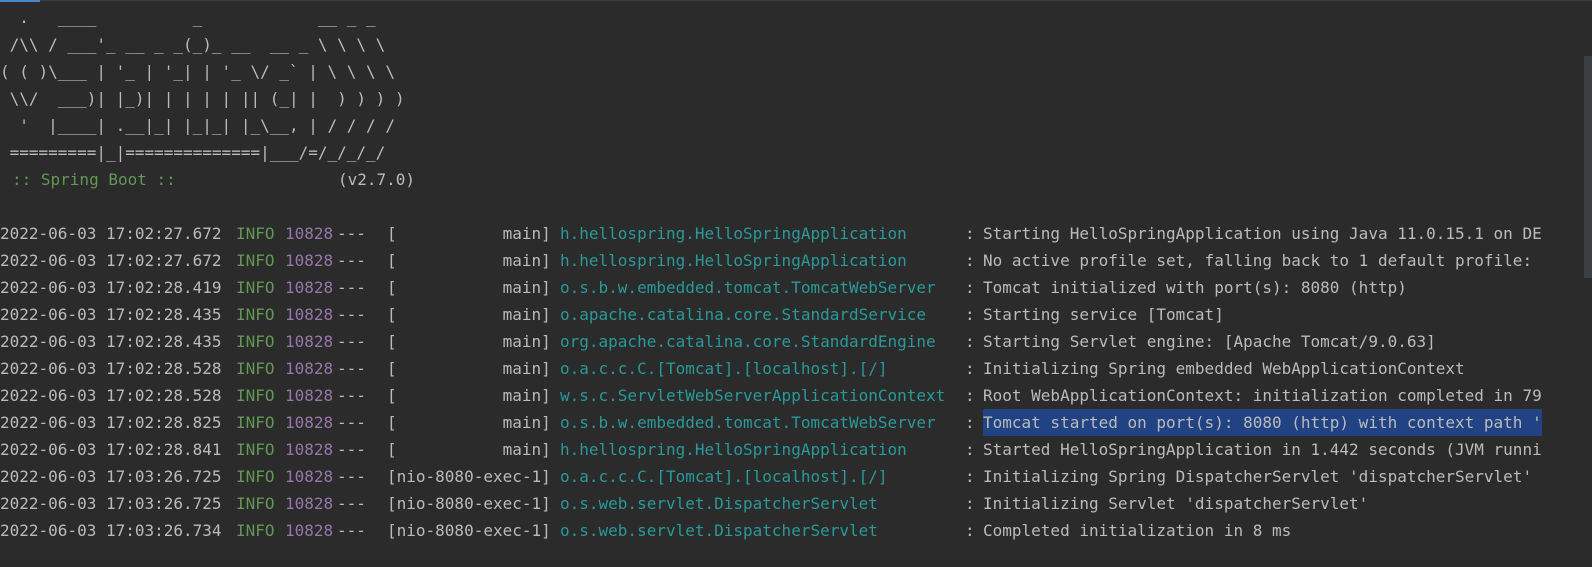  What do you see at coordinates (193, 44) in the screenshot?
I see `banner-line: /\\ / ___'_ __ _ _(_)_ __ __ _ \ \ \ \` at bounding box center [193, 44].